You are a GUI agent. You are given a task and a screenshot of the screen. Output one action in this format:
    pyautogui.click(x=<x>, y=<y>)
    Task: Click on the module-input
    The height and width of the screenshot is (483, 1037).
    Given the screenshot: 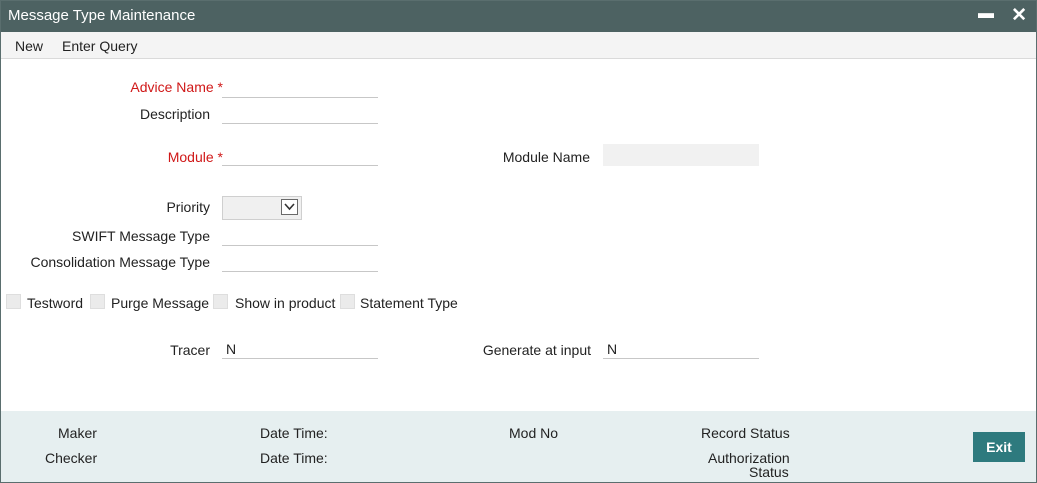 What is the action you would take?
    pyautogui.click(x=300, y=156)
    